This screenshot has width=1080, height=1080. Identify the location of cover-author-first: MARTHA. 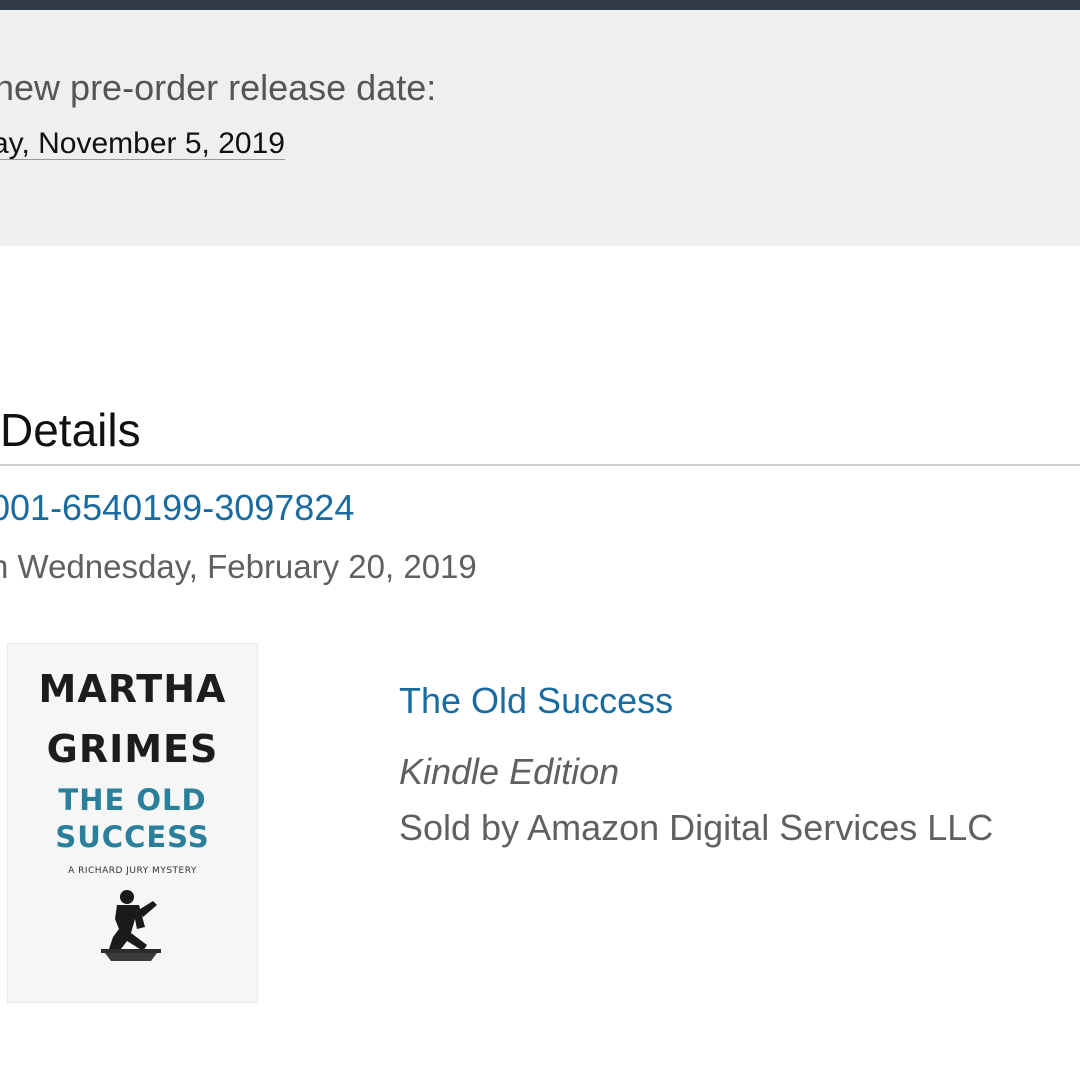
(132, 689).